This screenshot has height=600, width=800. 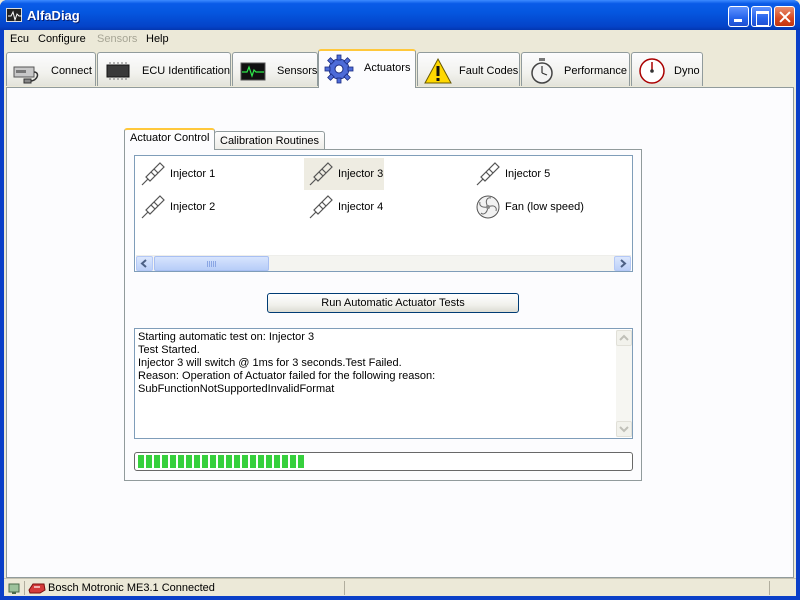 What do you see at coordinates (624, 383) in the screenshot?
I see `log-scrollbar` at bounding box center [624, 383].